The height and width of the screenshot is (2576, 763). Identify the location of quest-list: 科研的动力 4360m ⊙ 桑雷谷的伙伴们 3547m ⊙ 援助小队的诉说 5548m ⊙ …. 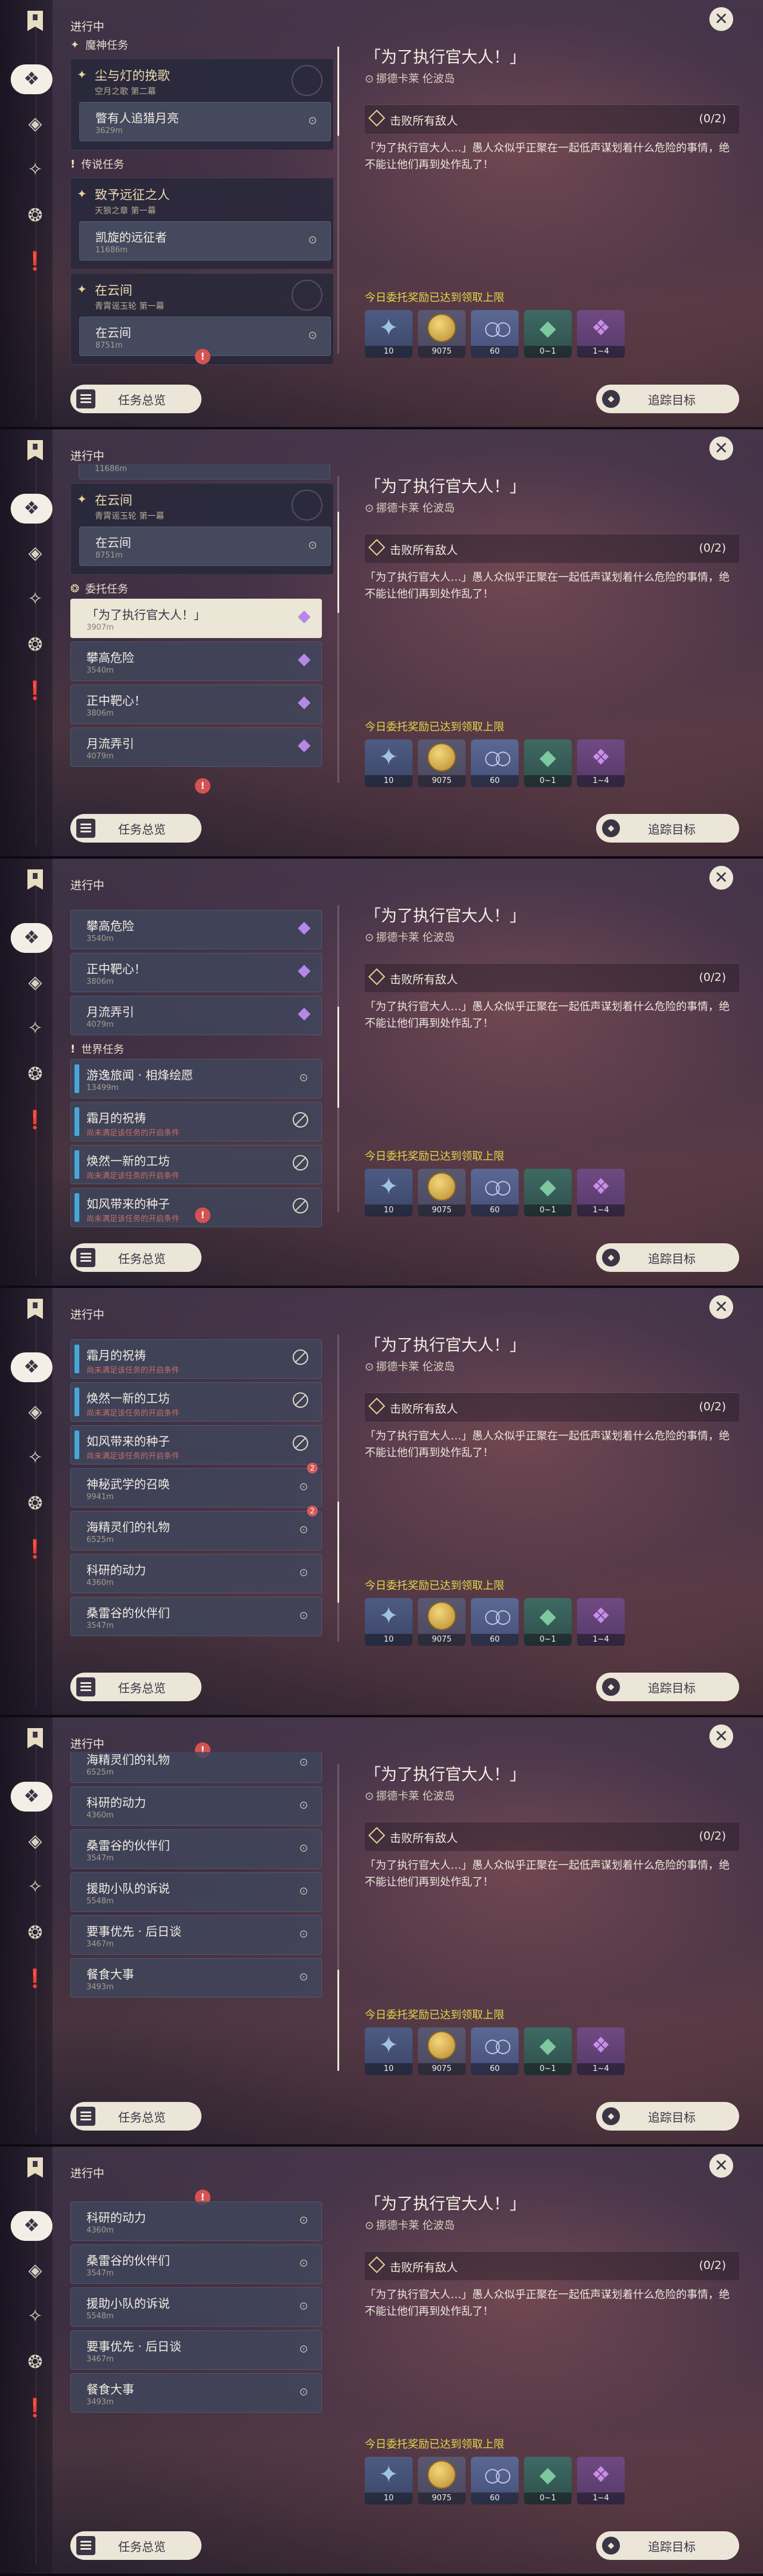
(203, 2348).